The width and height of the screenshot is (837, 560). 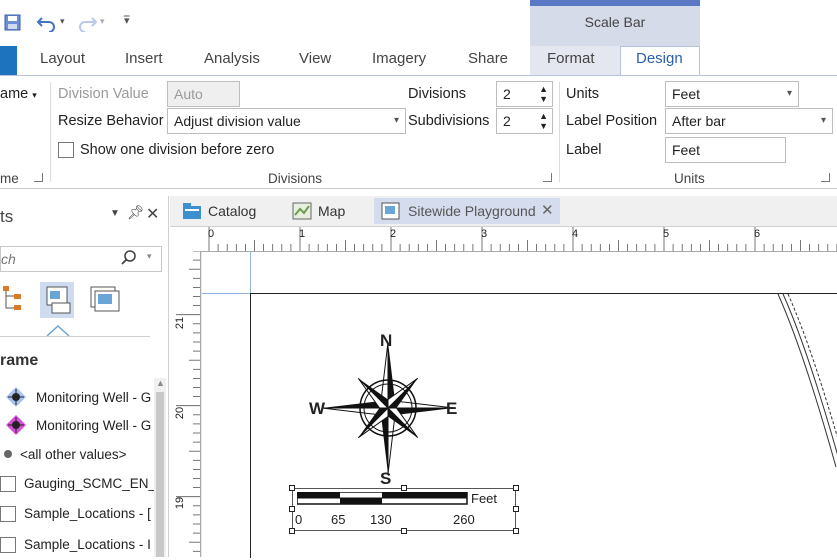 What do you see at coordinates (725, 150) in the screenshot?
I see `label-text-field: Feet` at bounding box center [725, 150].